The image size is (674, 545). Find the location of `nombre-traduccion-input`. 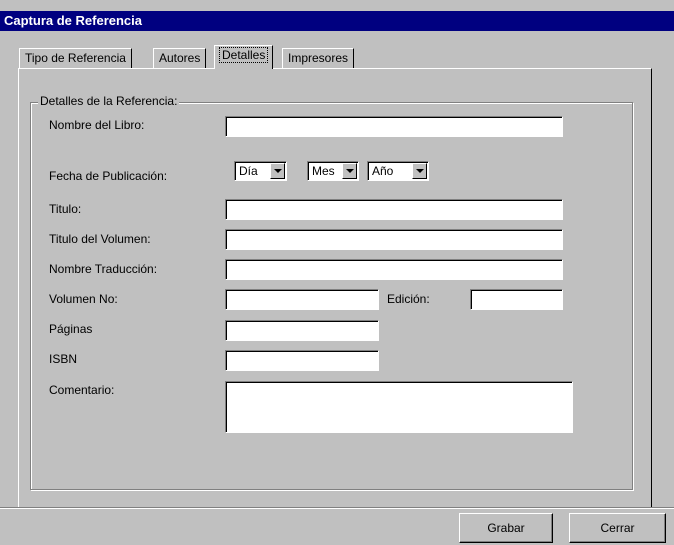

nombre-traduccion-input is located at coordinates (394, 269).